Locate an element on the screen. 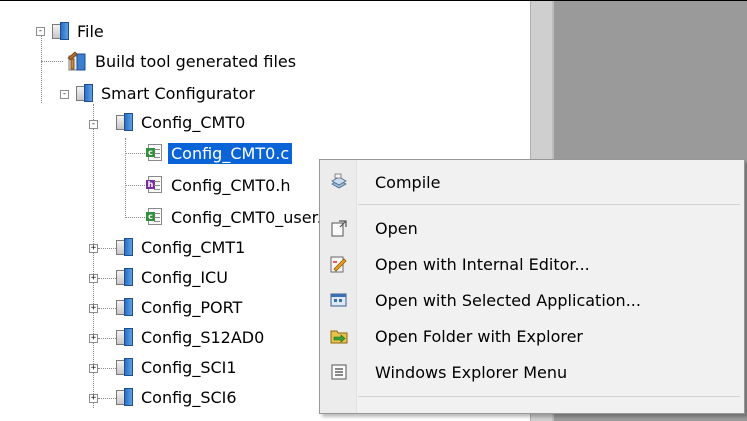 The width and height of the screenshot is (747, 421). compile-icon is located at coordinates (339, 182).